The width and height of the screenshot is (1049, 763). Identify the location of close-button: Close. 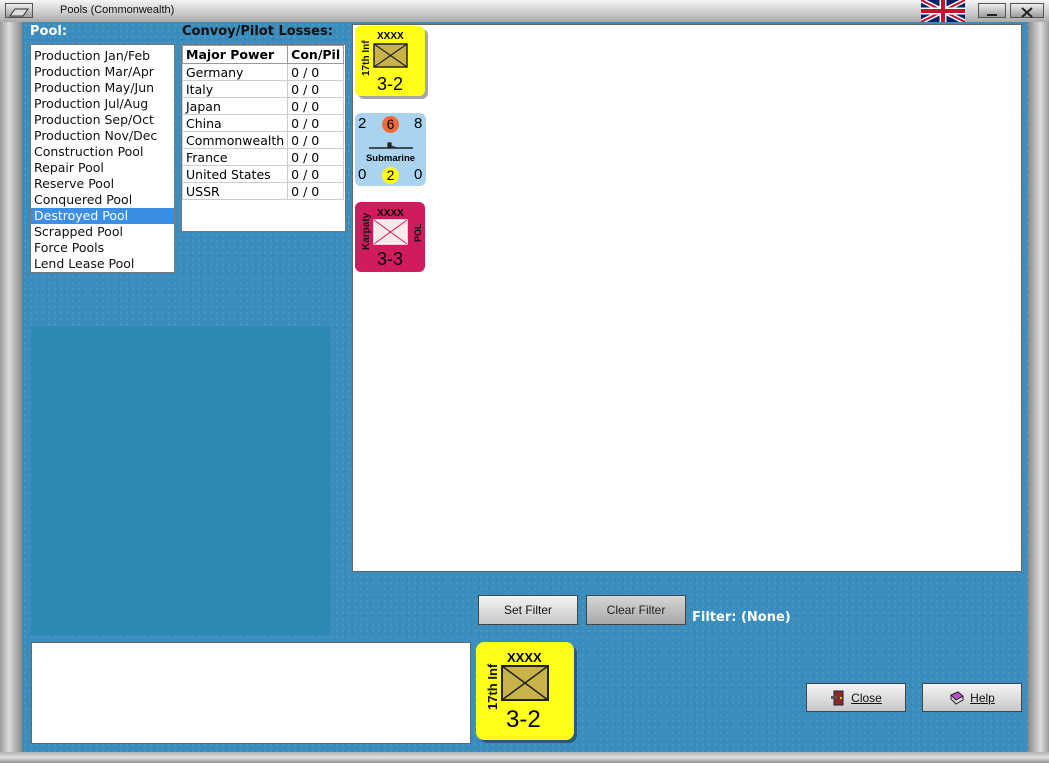
(856, 697).